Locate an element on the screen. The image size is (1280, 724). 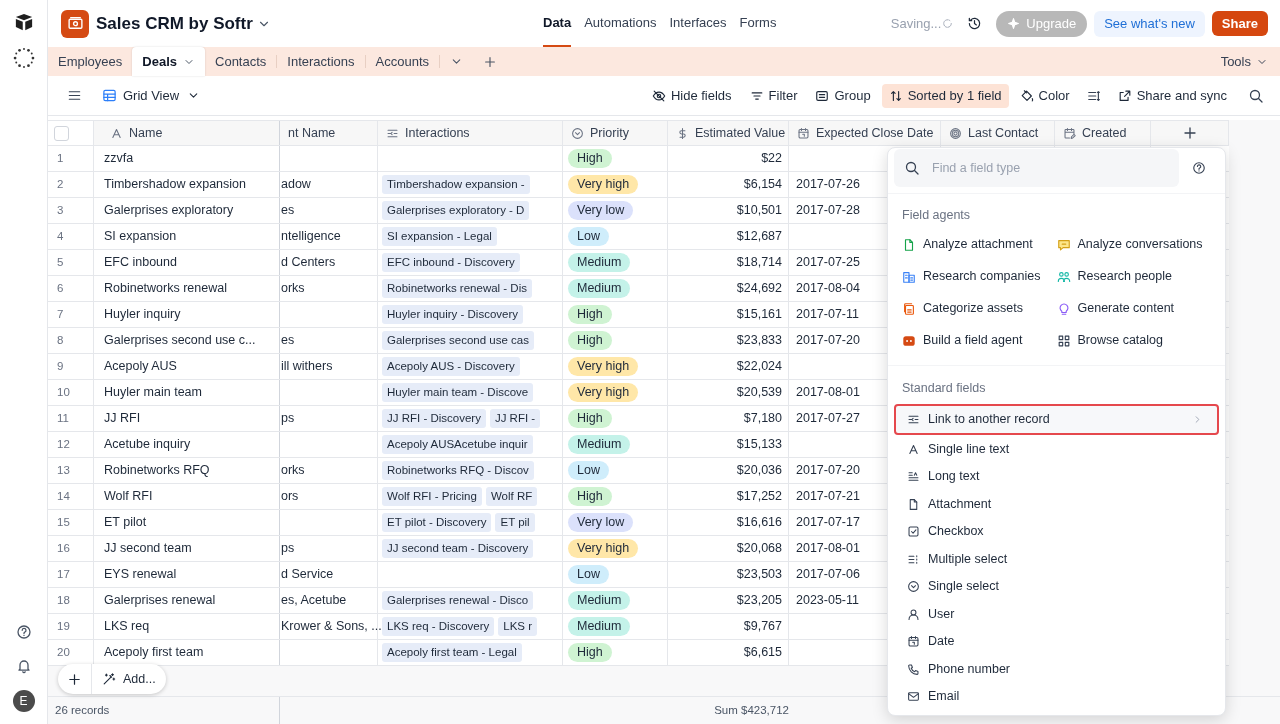
linked-record-chip: Wolf RF is located at coordinates (511, 496).